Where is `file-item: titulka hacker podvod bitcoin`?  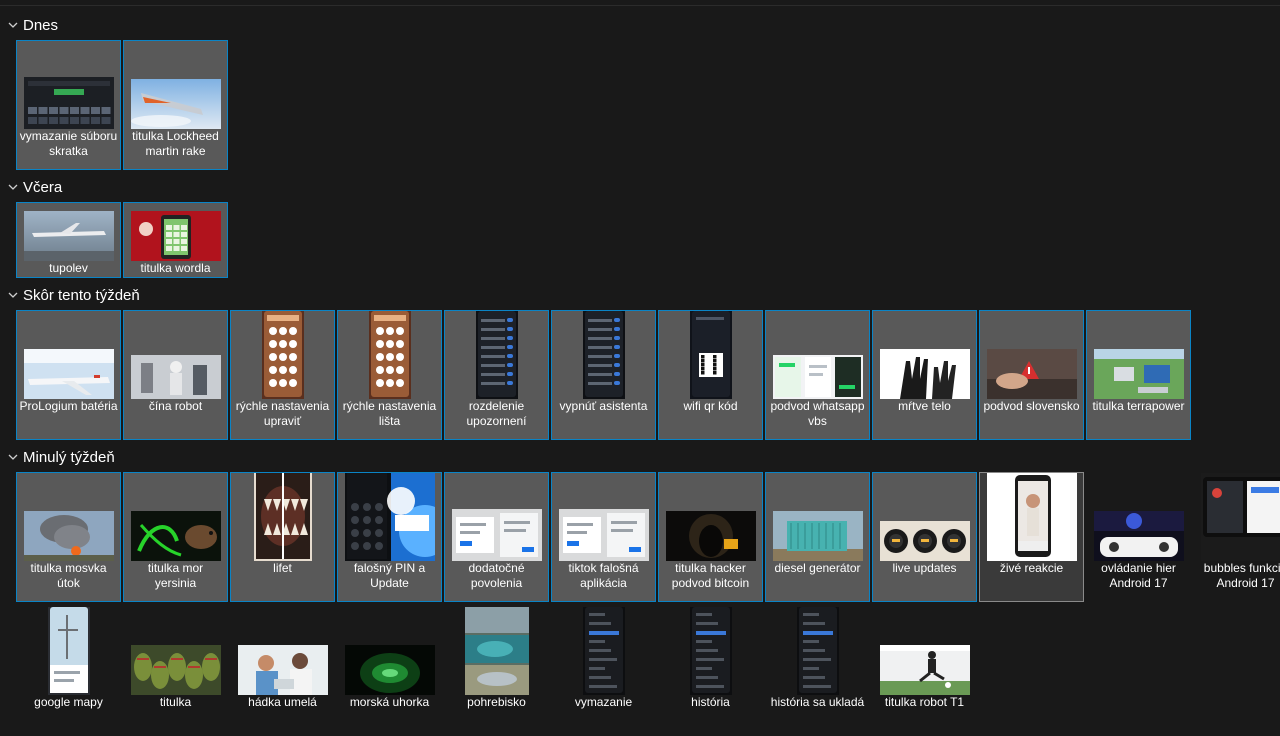 file-item: titulka hacker podvod bitcoin is located at coordinates (710, 537).